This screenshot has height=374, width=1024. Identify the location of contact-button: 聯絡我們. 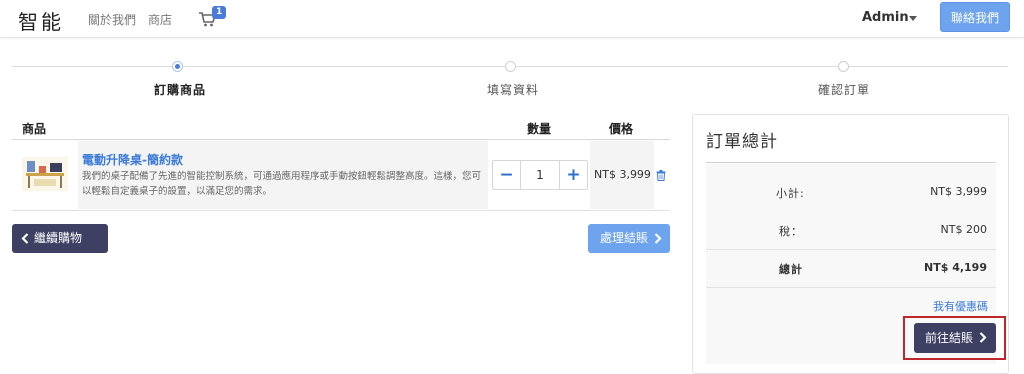
(975, 17).